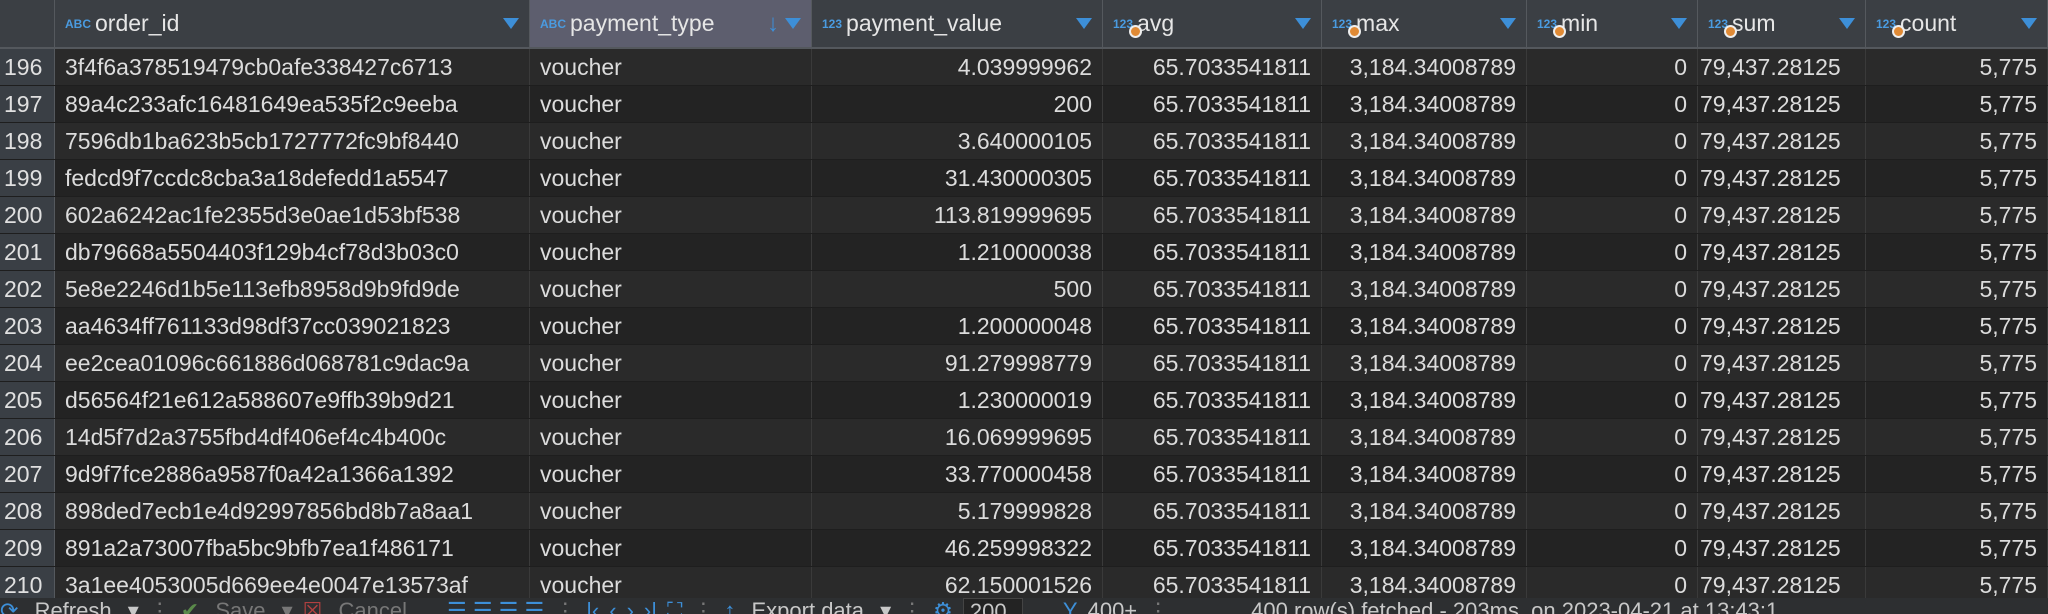 The image size is (2048, 614). What do you see at coordinates (957, 215) in the screenshot?
I see `cell-payment_value: 113.819999695` at bounding box center [957, 215].